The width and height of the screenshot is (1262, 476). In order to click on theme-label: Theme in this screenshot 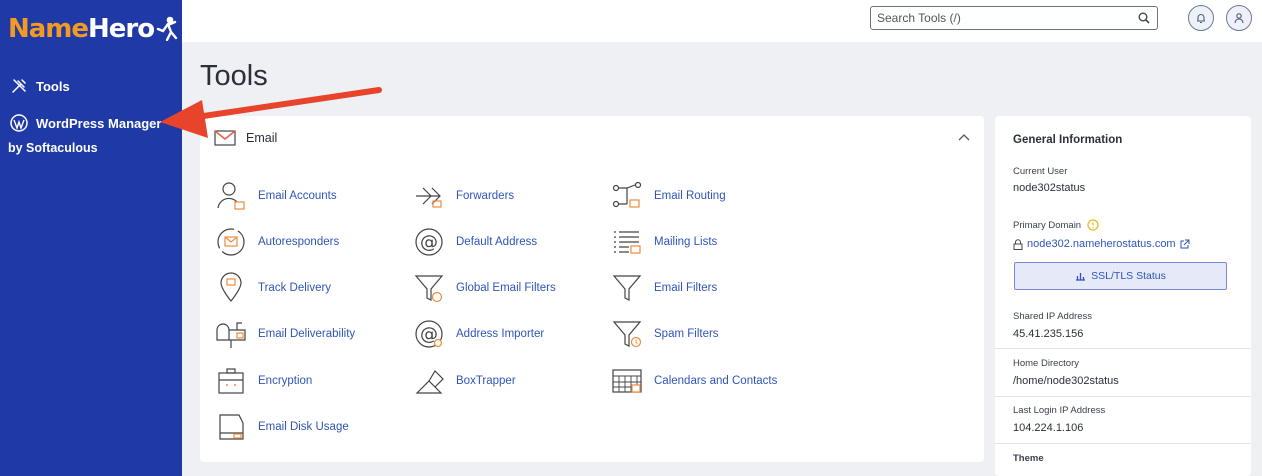, I will do `click(1028, 458)`.